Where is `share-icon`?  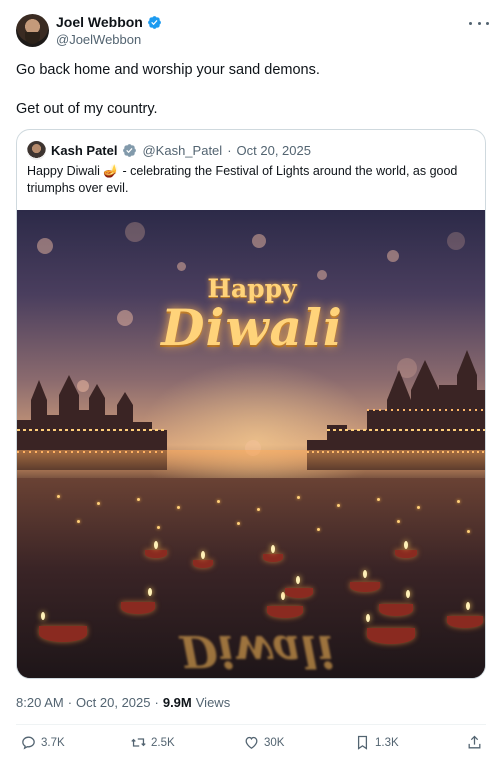
share-icon is located at coordinates (474, 742).